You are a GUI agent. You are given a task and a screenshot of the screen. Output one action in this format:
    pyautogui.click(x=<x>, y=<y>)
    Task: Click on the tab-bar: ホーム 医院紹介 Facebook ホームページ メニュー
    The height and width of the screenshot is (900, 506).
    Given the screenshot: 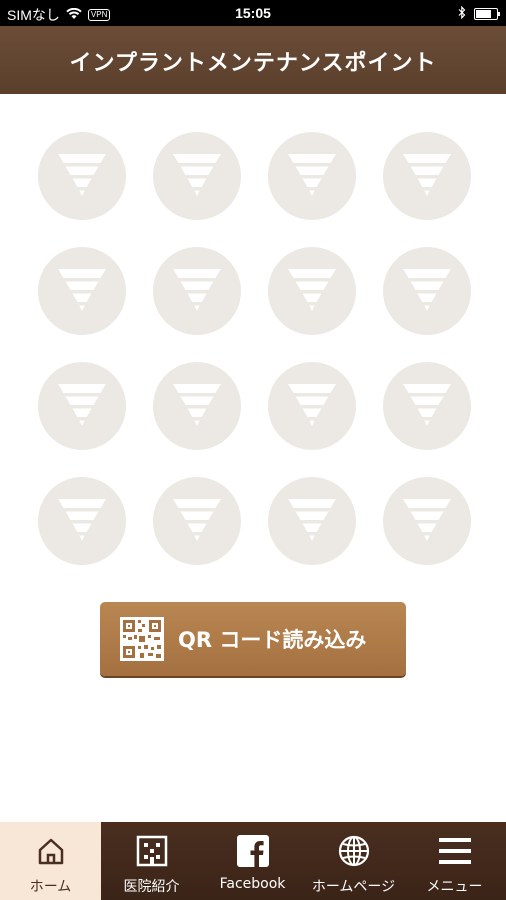 What is the action you would take?
    pyautogui.click(x=253, y=861)
    